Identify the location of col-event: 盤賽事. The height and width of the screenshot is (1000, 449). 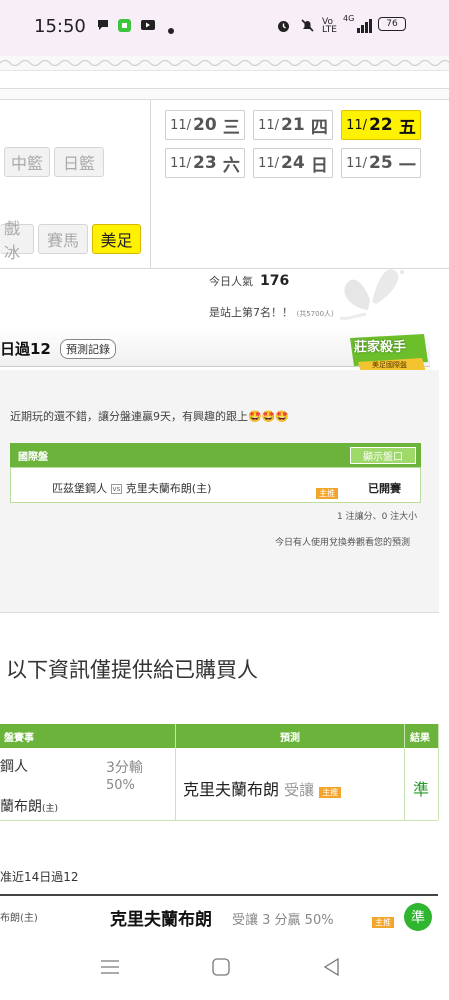
(19, 738).